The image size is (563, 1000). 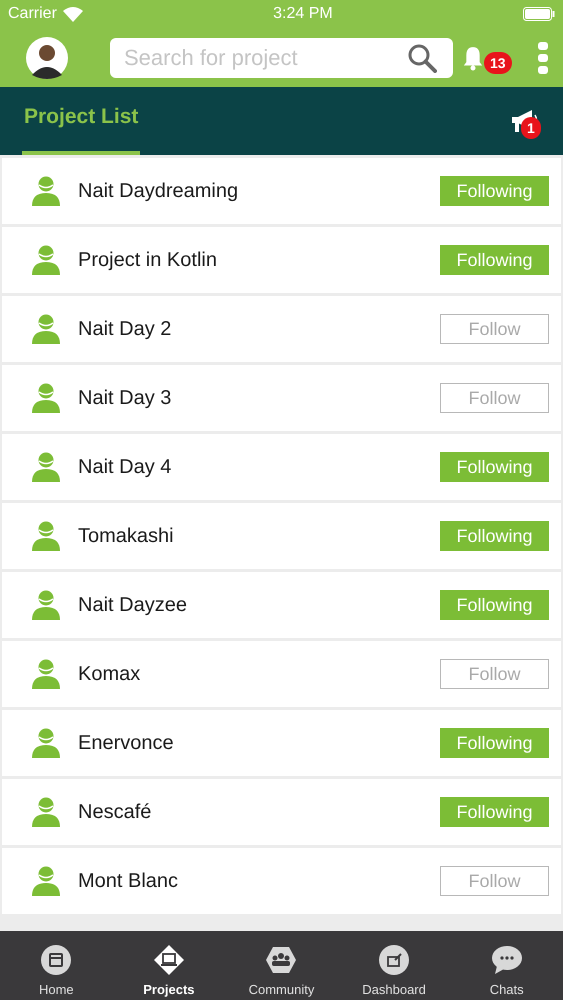 I want to click on project-row: Nait Day 3 Follow, so click(x=281, y=398).